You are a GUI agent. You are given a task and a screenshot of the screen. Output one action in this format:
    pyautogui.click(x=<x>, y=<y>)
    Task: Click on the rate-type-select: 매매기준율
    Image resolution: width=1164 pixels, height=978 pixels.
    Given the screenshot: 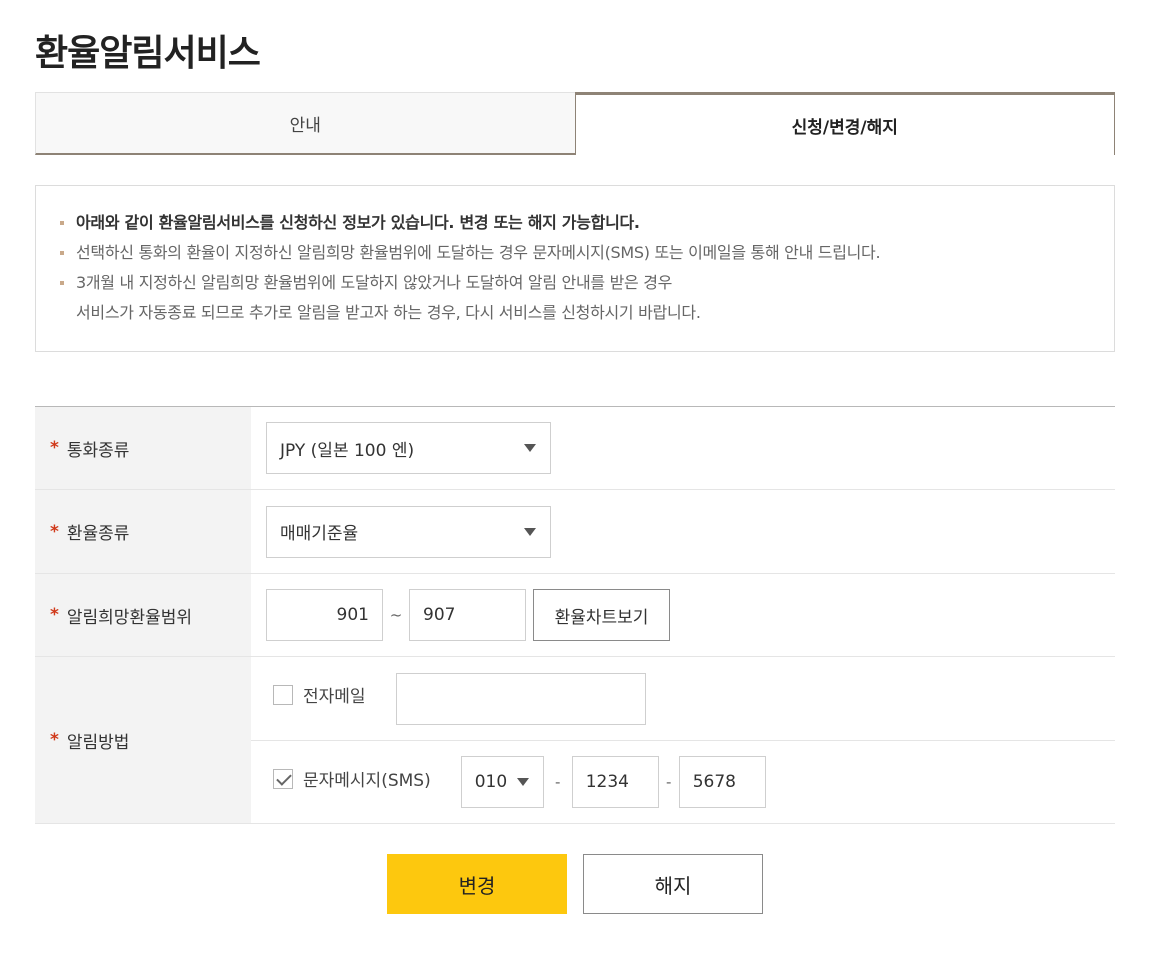 What is the action you would take?
    pyautogui.click(x=408, y=531)
    